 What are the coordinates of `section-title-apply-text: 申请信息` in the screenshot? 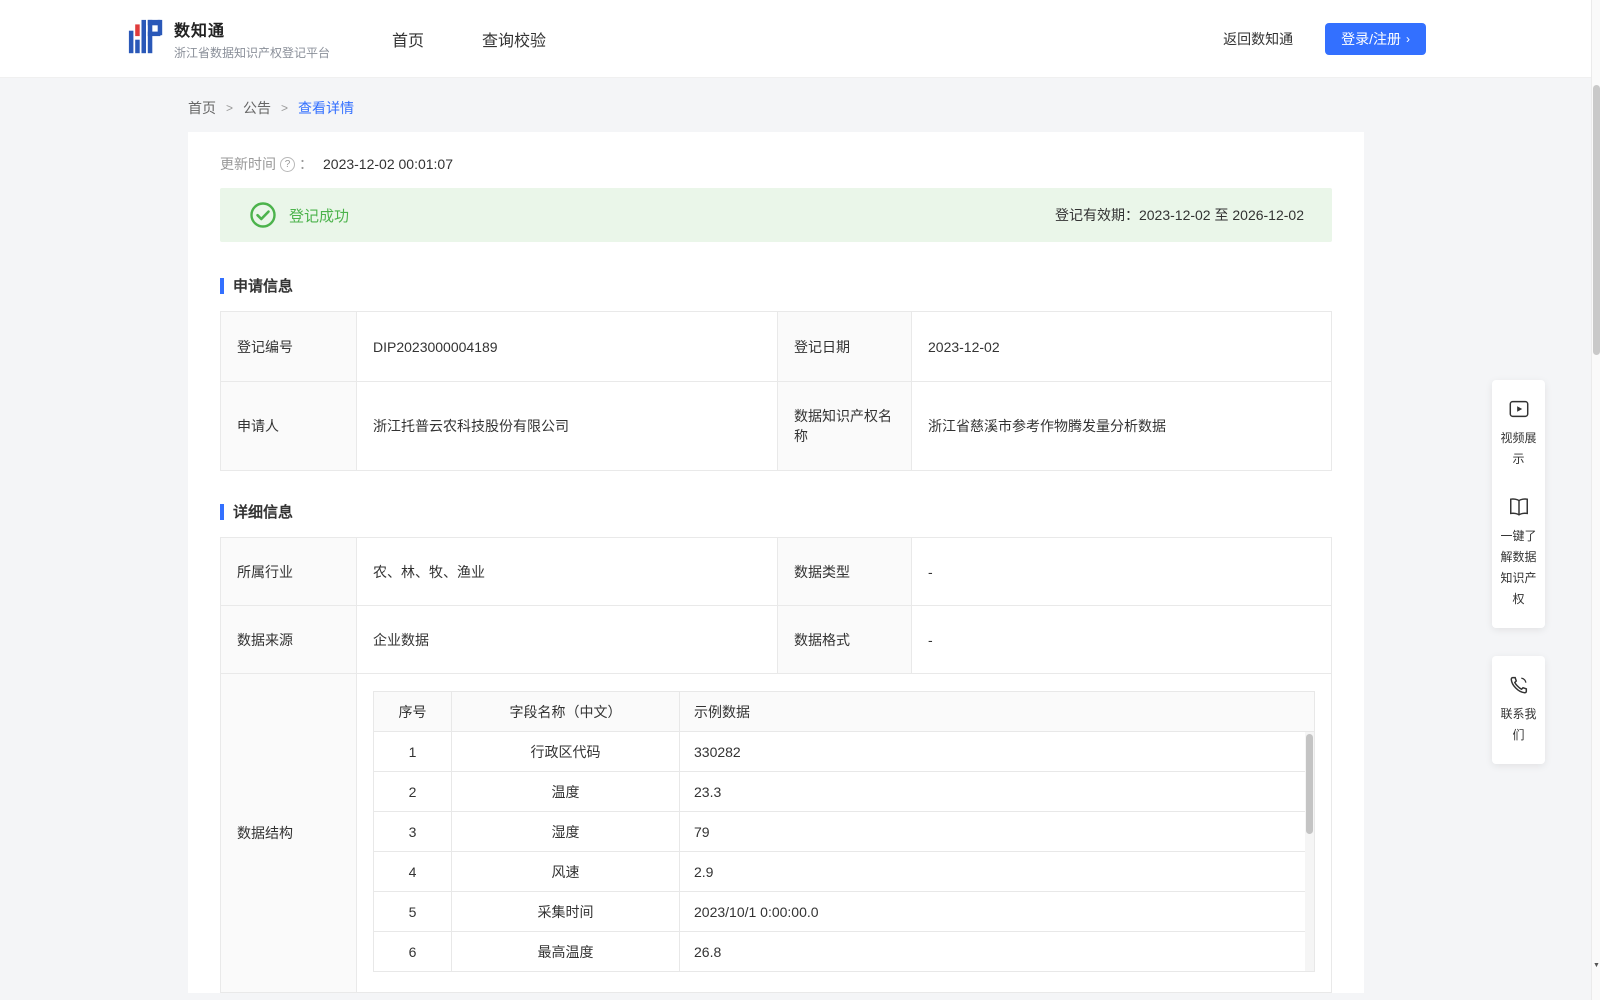 It's located at (263, 286).